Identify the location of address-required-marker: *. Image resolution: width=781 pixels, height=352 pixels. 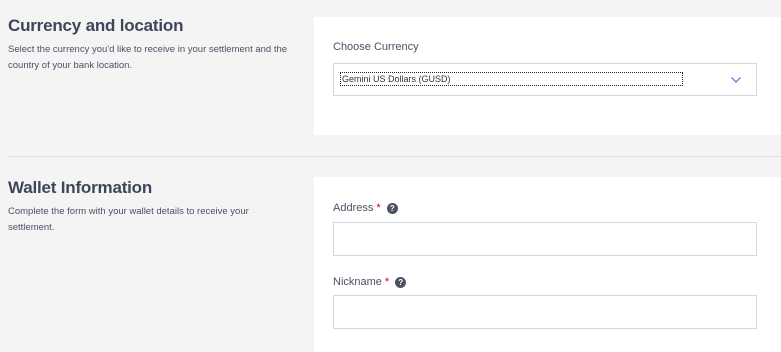
(378, 208).